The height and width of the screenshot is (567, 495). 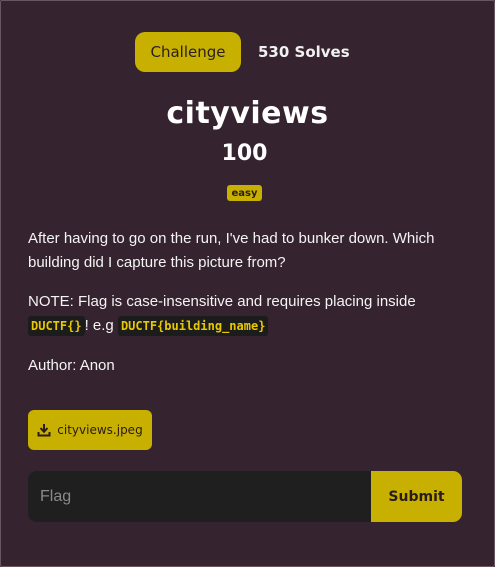 I want to click on flag-input, so click(x=199, y=496).